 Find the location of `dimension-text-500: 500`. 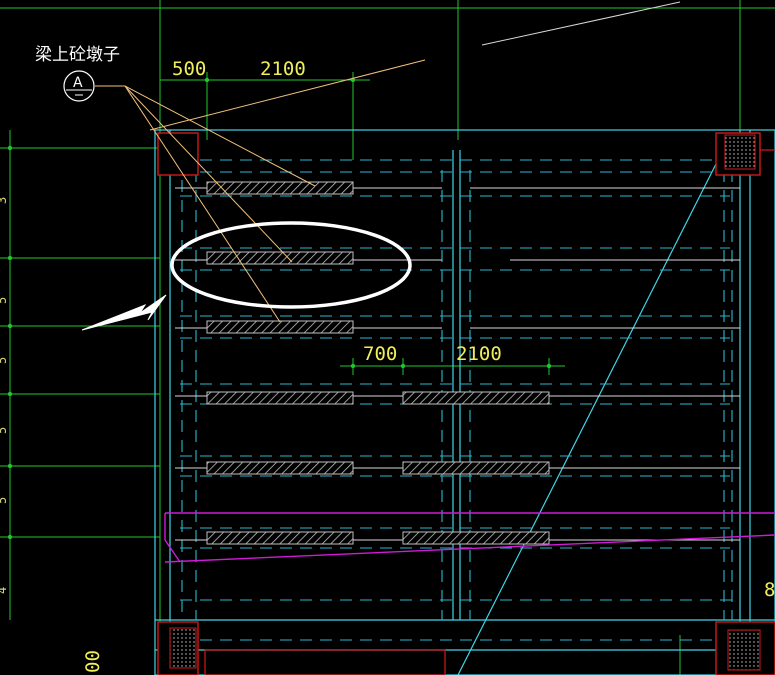

dimension-text-500: 500 is located at coordinates (189, 69).